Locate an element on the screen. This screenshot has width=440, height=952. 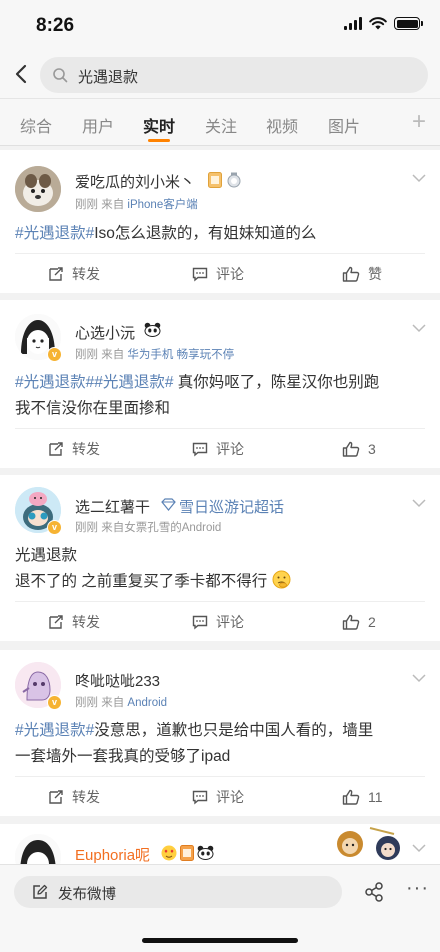
card-decoration-icon is located at coordinates (368, 843).